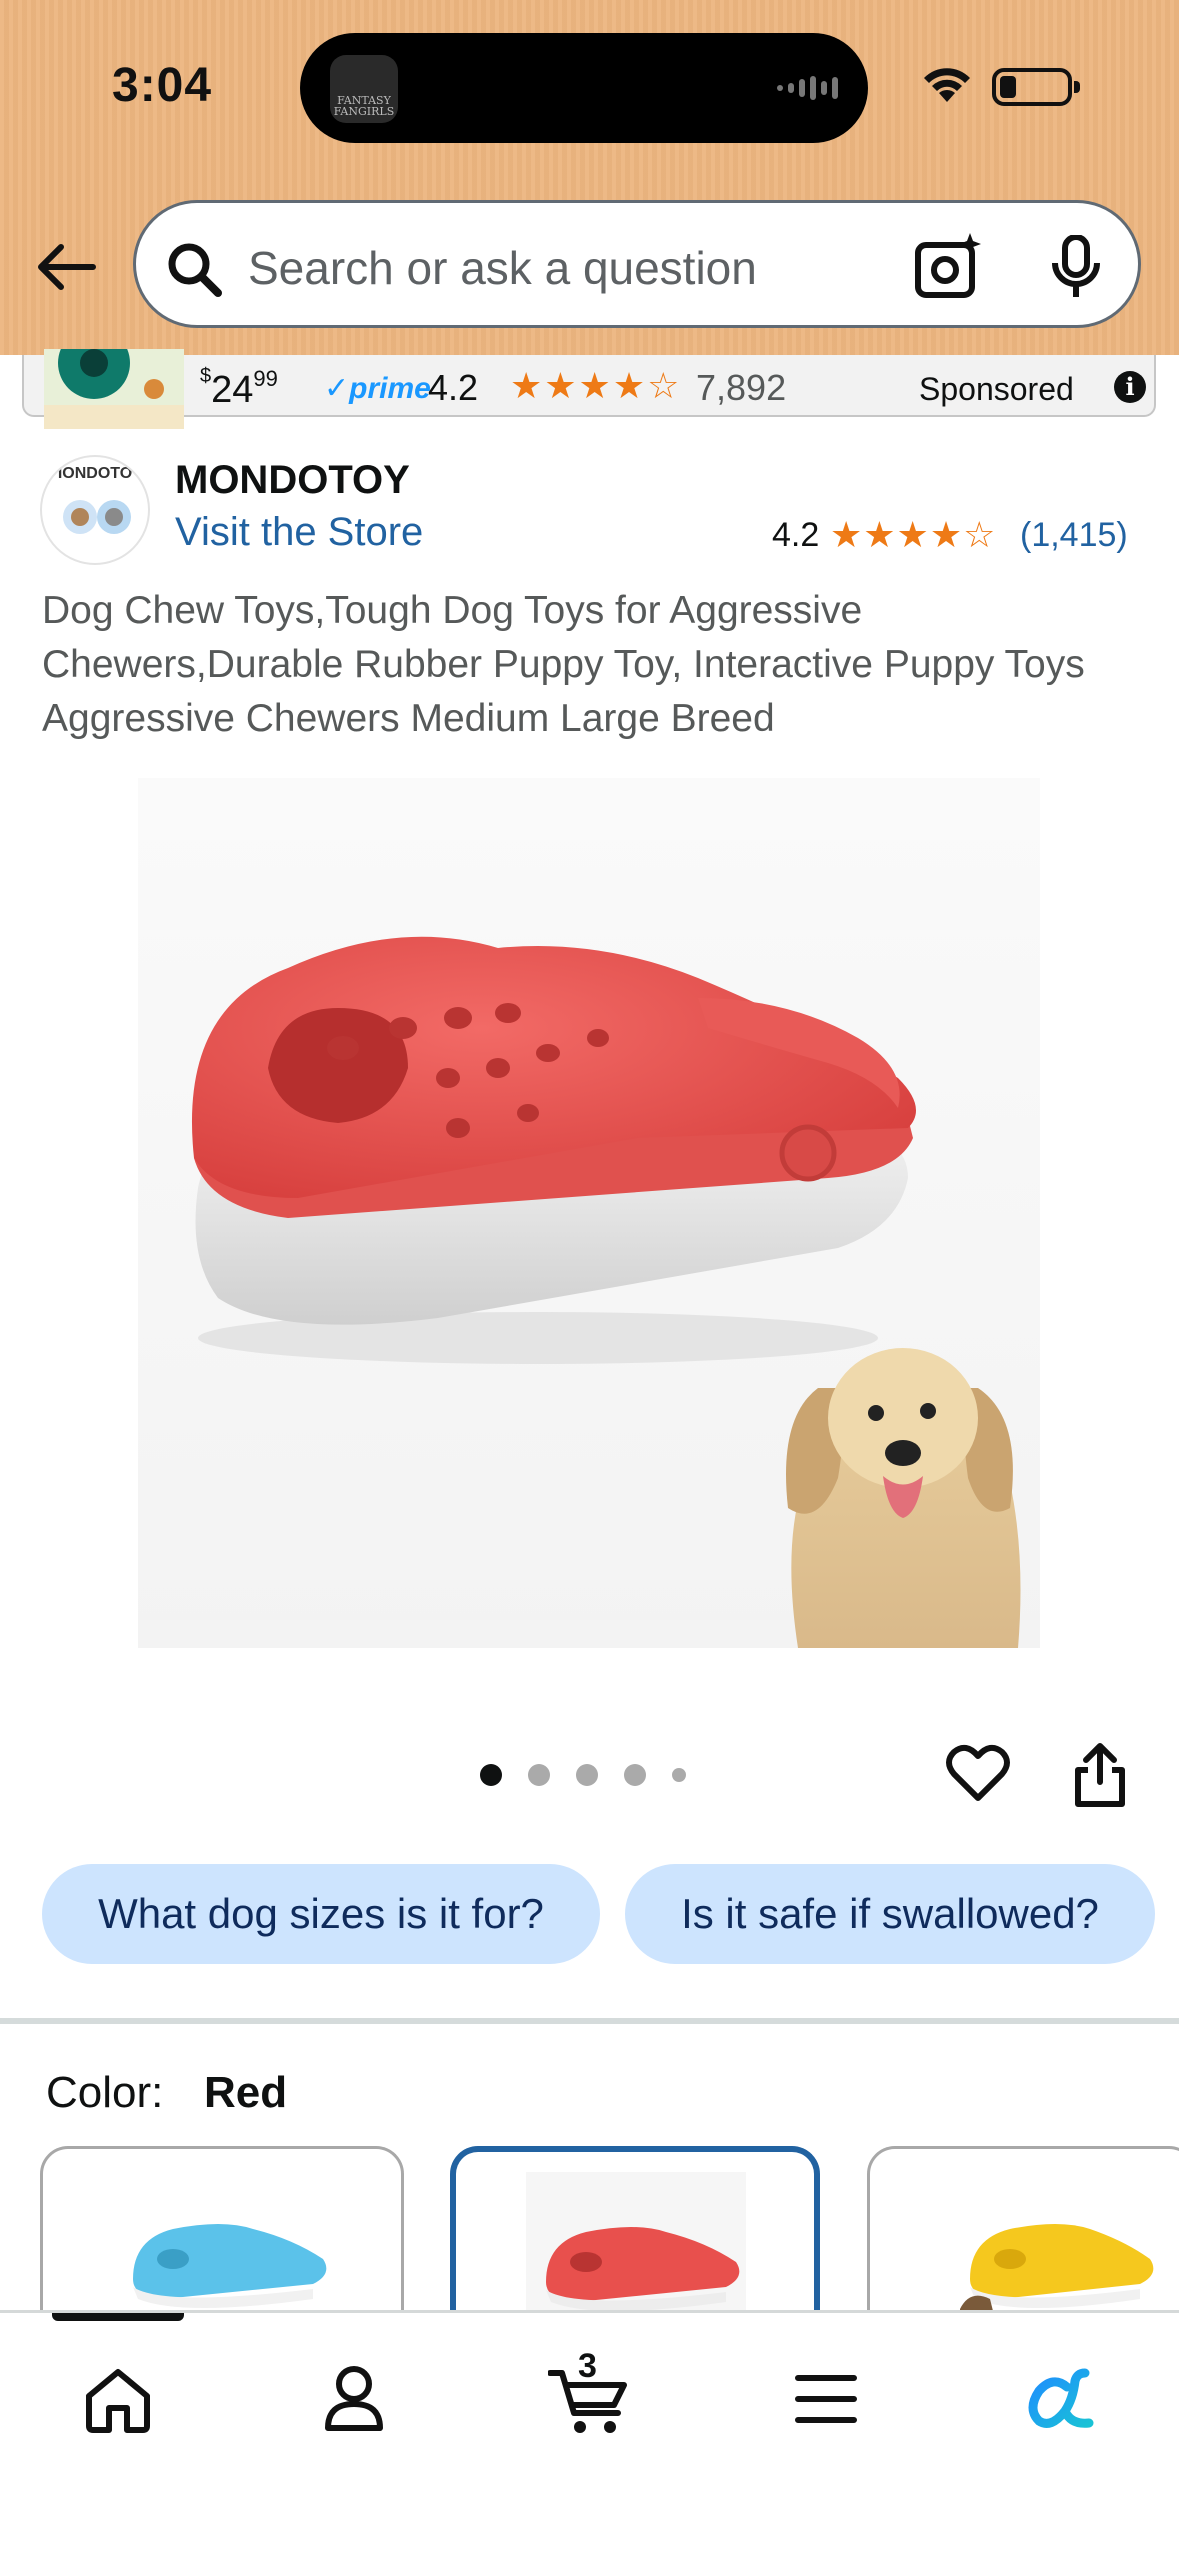 The width and height of the screenshot is (1179, 2556). What do you see at coordinates (996, 389) in the screenshot?
I see `sponsored-label: Sponsored` at bounding box center [996, 389].